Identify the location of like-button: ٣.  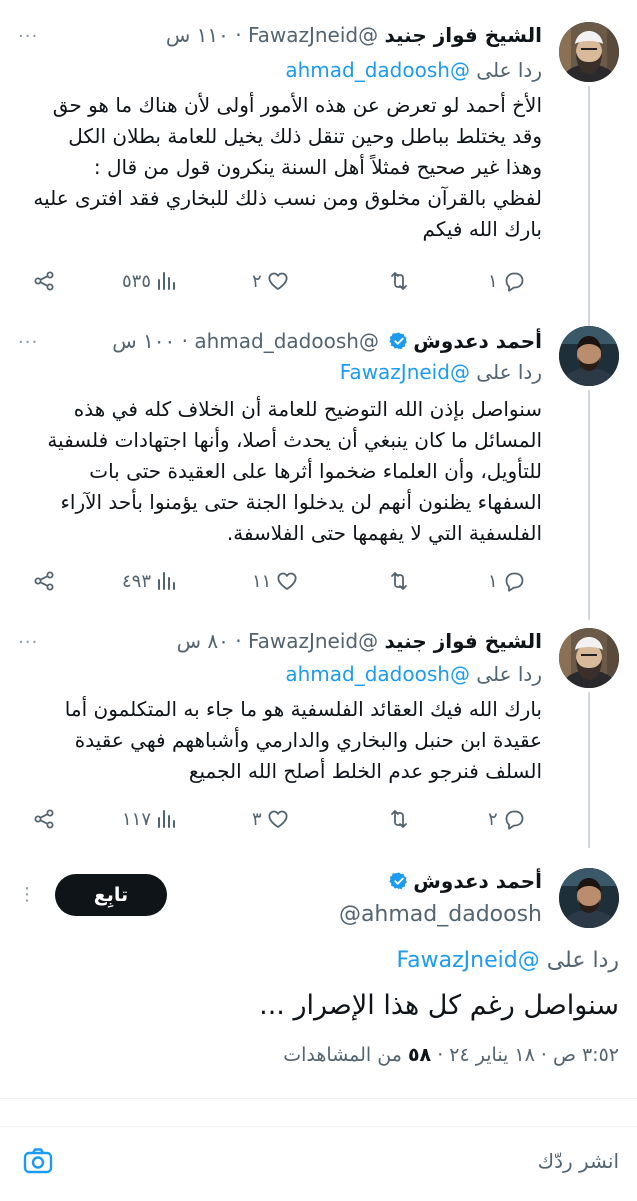
(271, 819).